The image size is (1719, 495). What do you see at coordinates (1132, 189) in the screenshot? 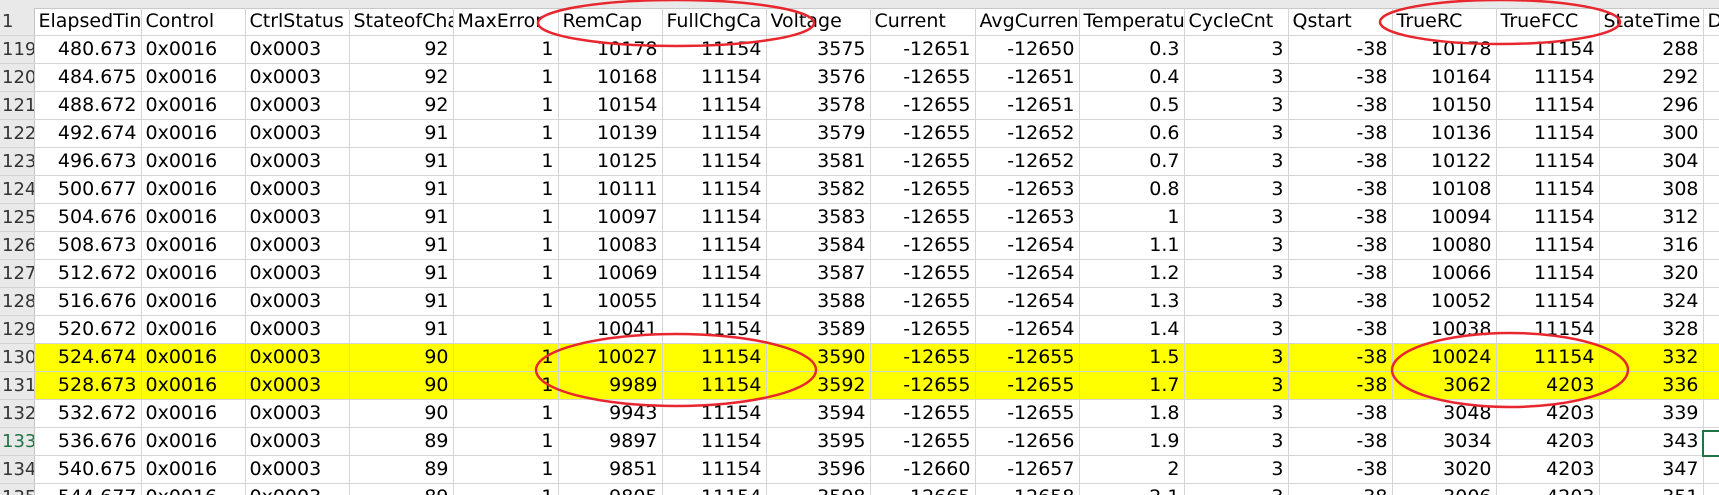
I see `table-cell: 0.8` at bounding box center [1132, 189].